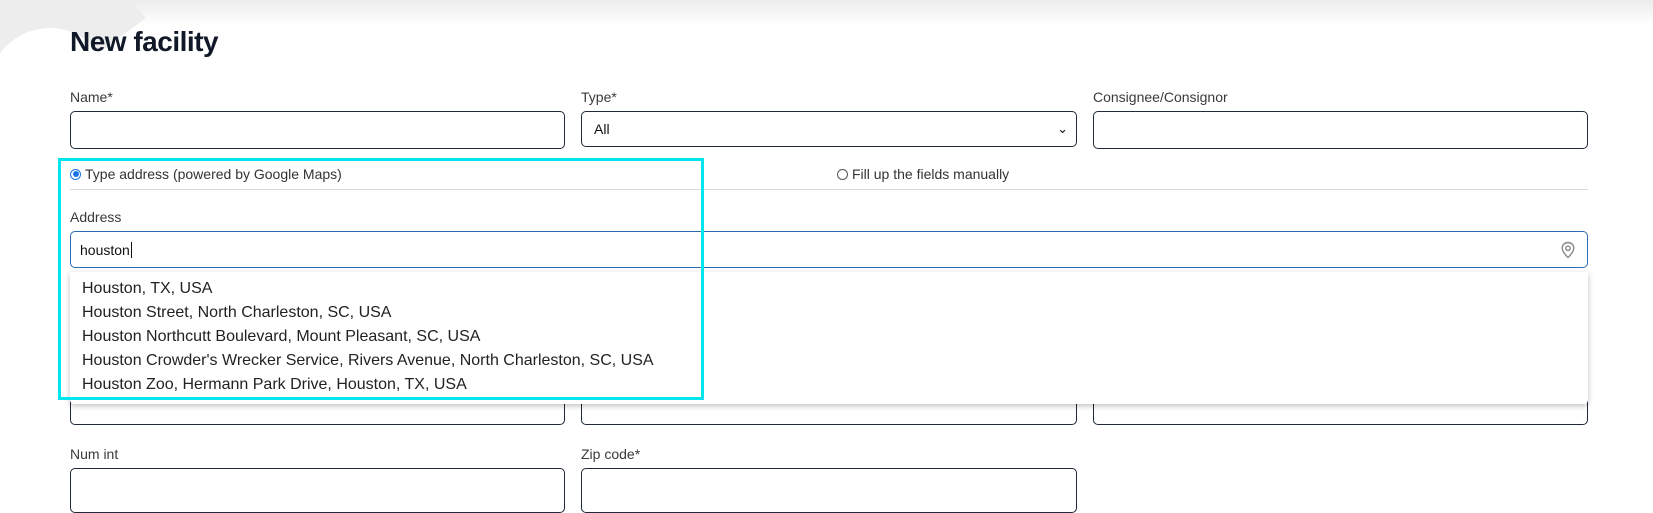 The image size is (1653, 513). Describe the element at coordinates (317, 130) in the screenshot. I see `name-input` at that location.